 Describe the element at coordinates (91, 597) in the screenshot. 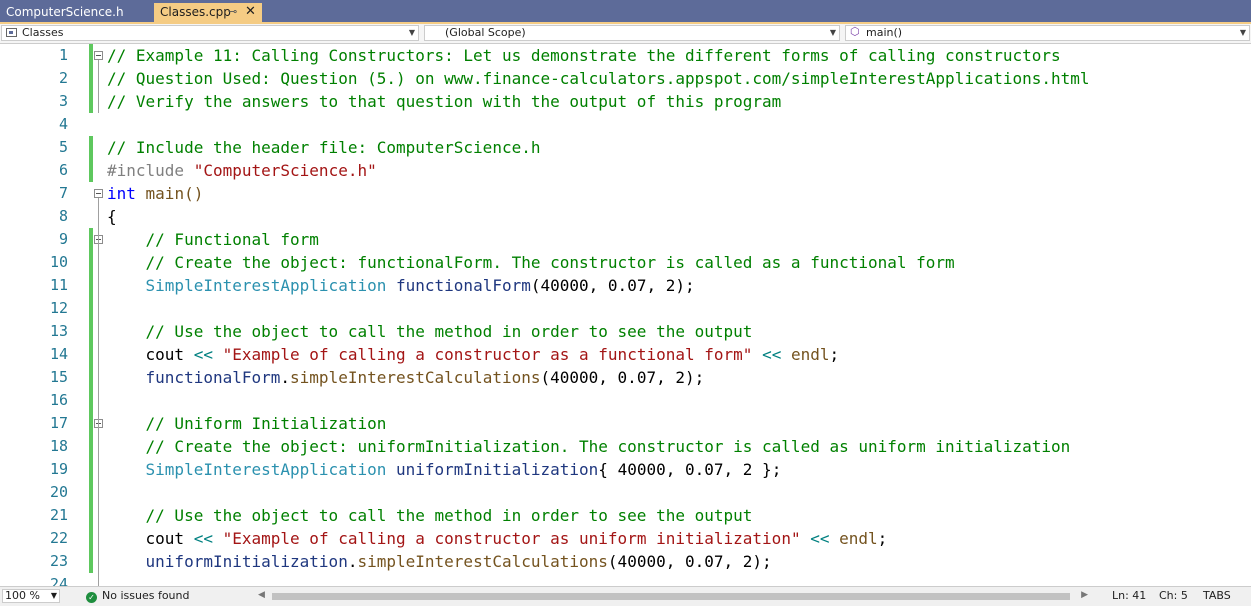

I see `check-circle-icon: ✓` at that location.